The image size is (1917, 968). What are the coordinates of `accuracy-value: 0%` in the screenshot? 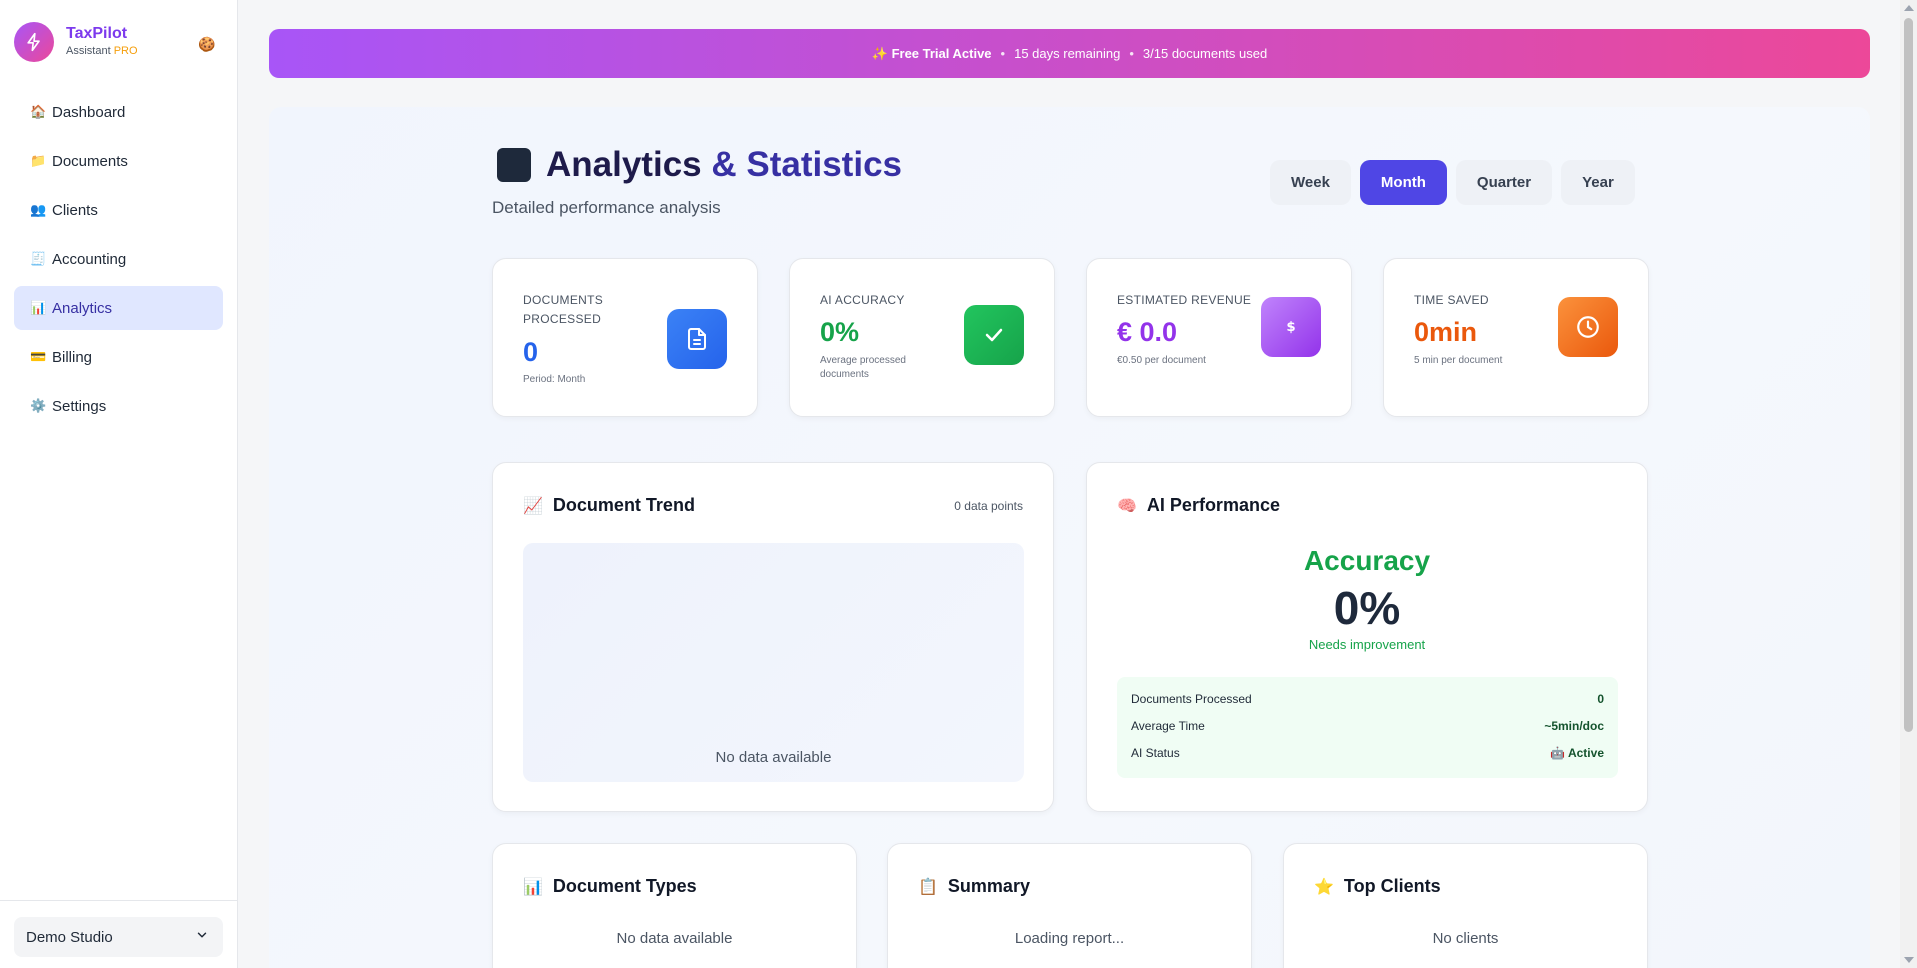 It's located at (1367, 608).